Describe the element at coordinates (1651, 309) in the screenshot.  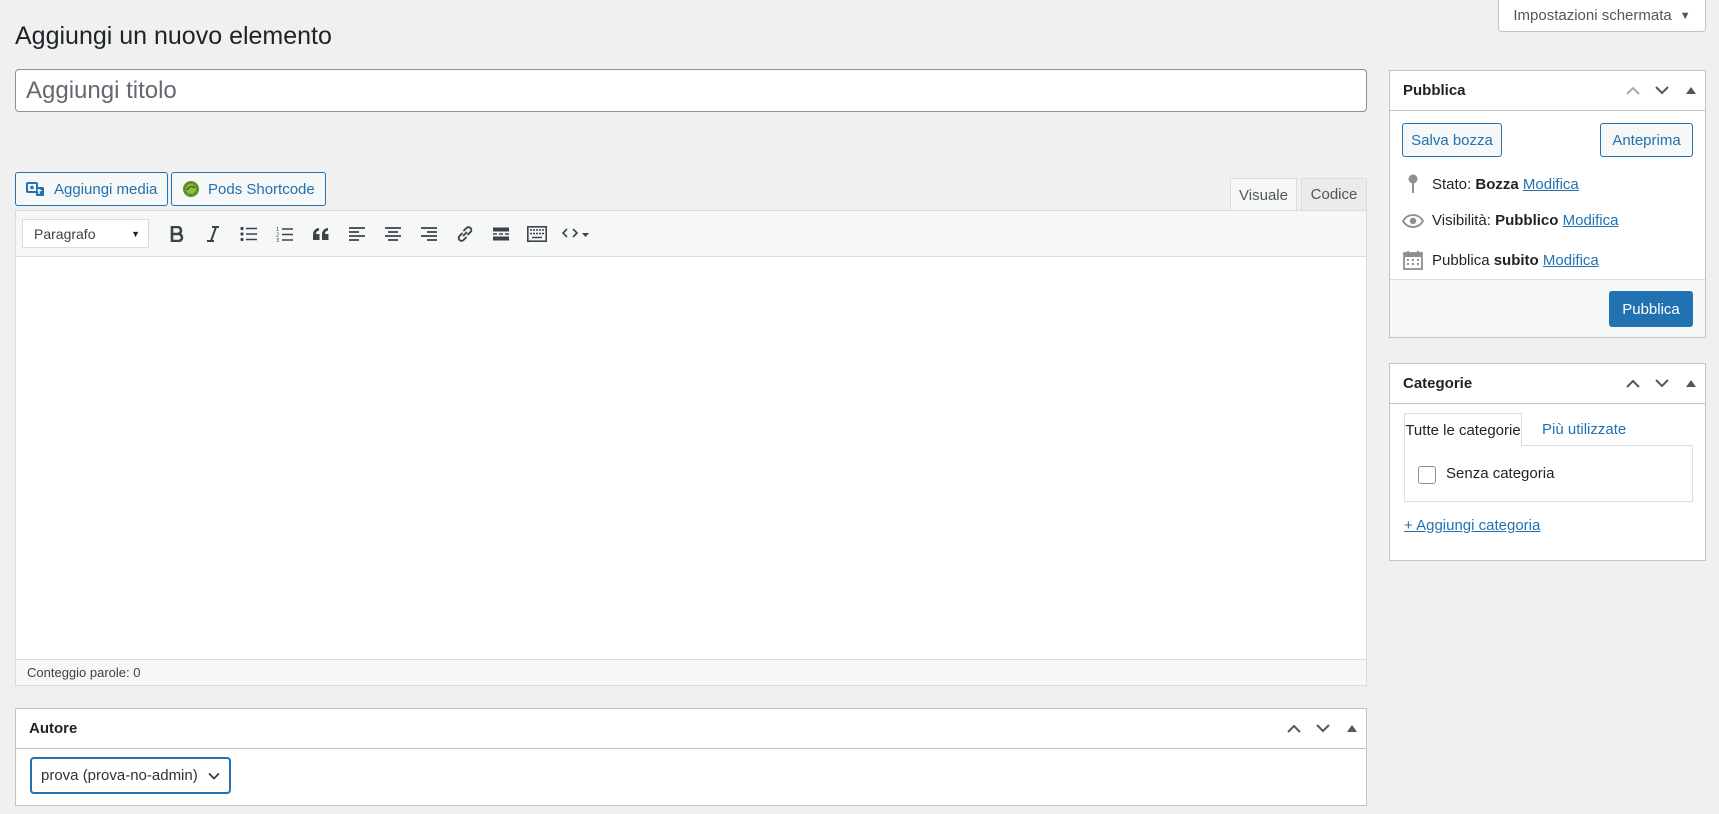
I see `publish-button: Pubblica` at that location.